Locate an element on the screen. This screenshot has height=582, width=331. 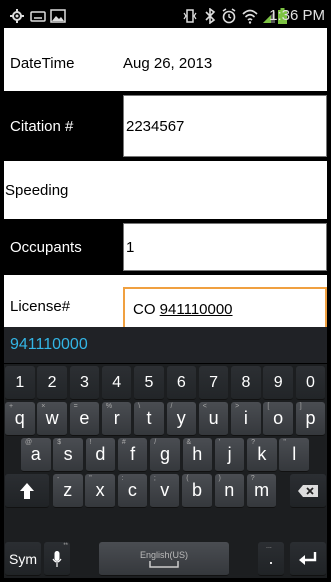
key-p: ] p is located at coordinates (310, 419).